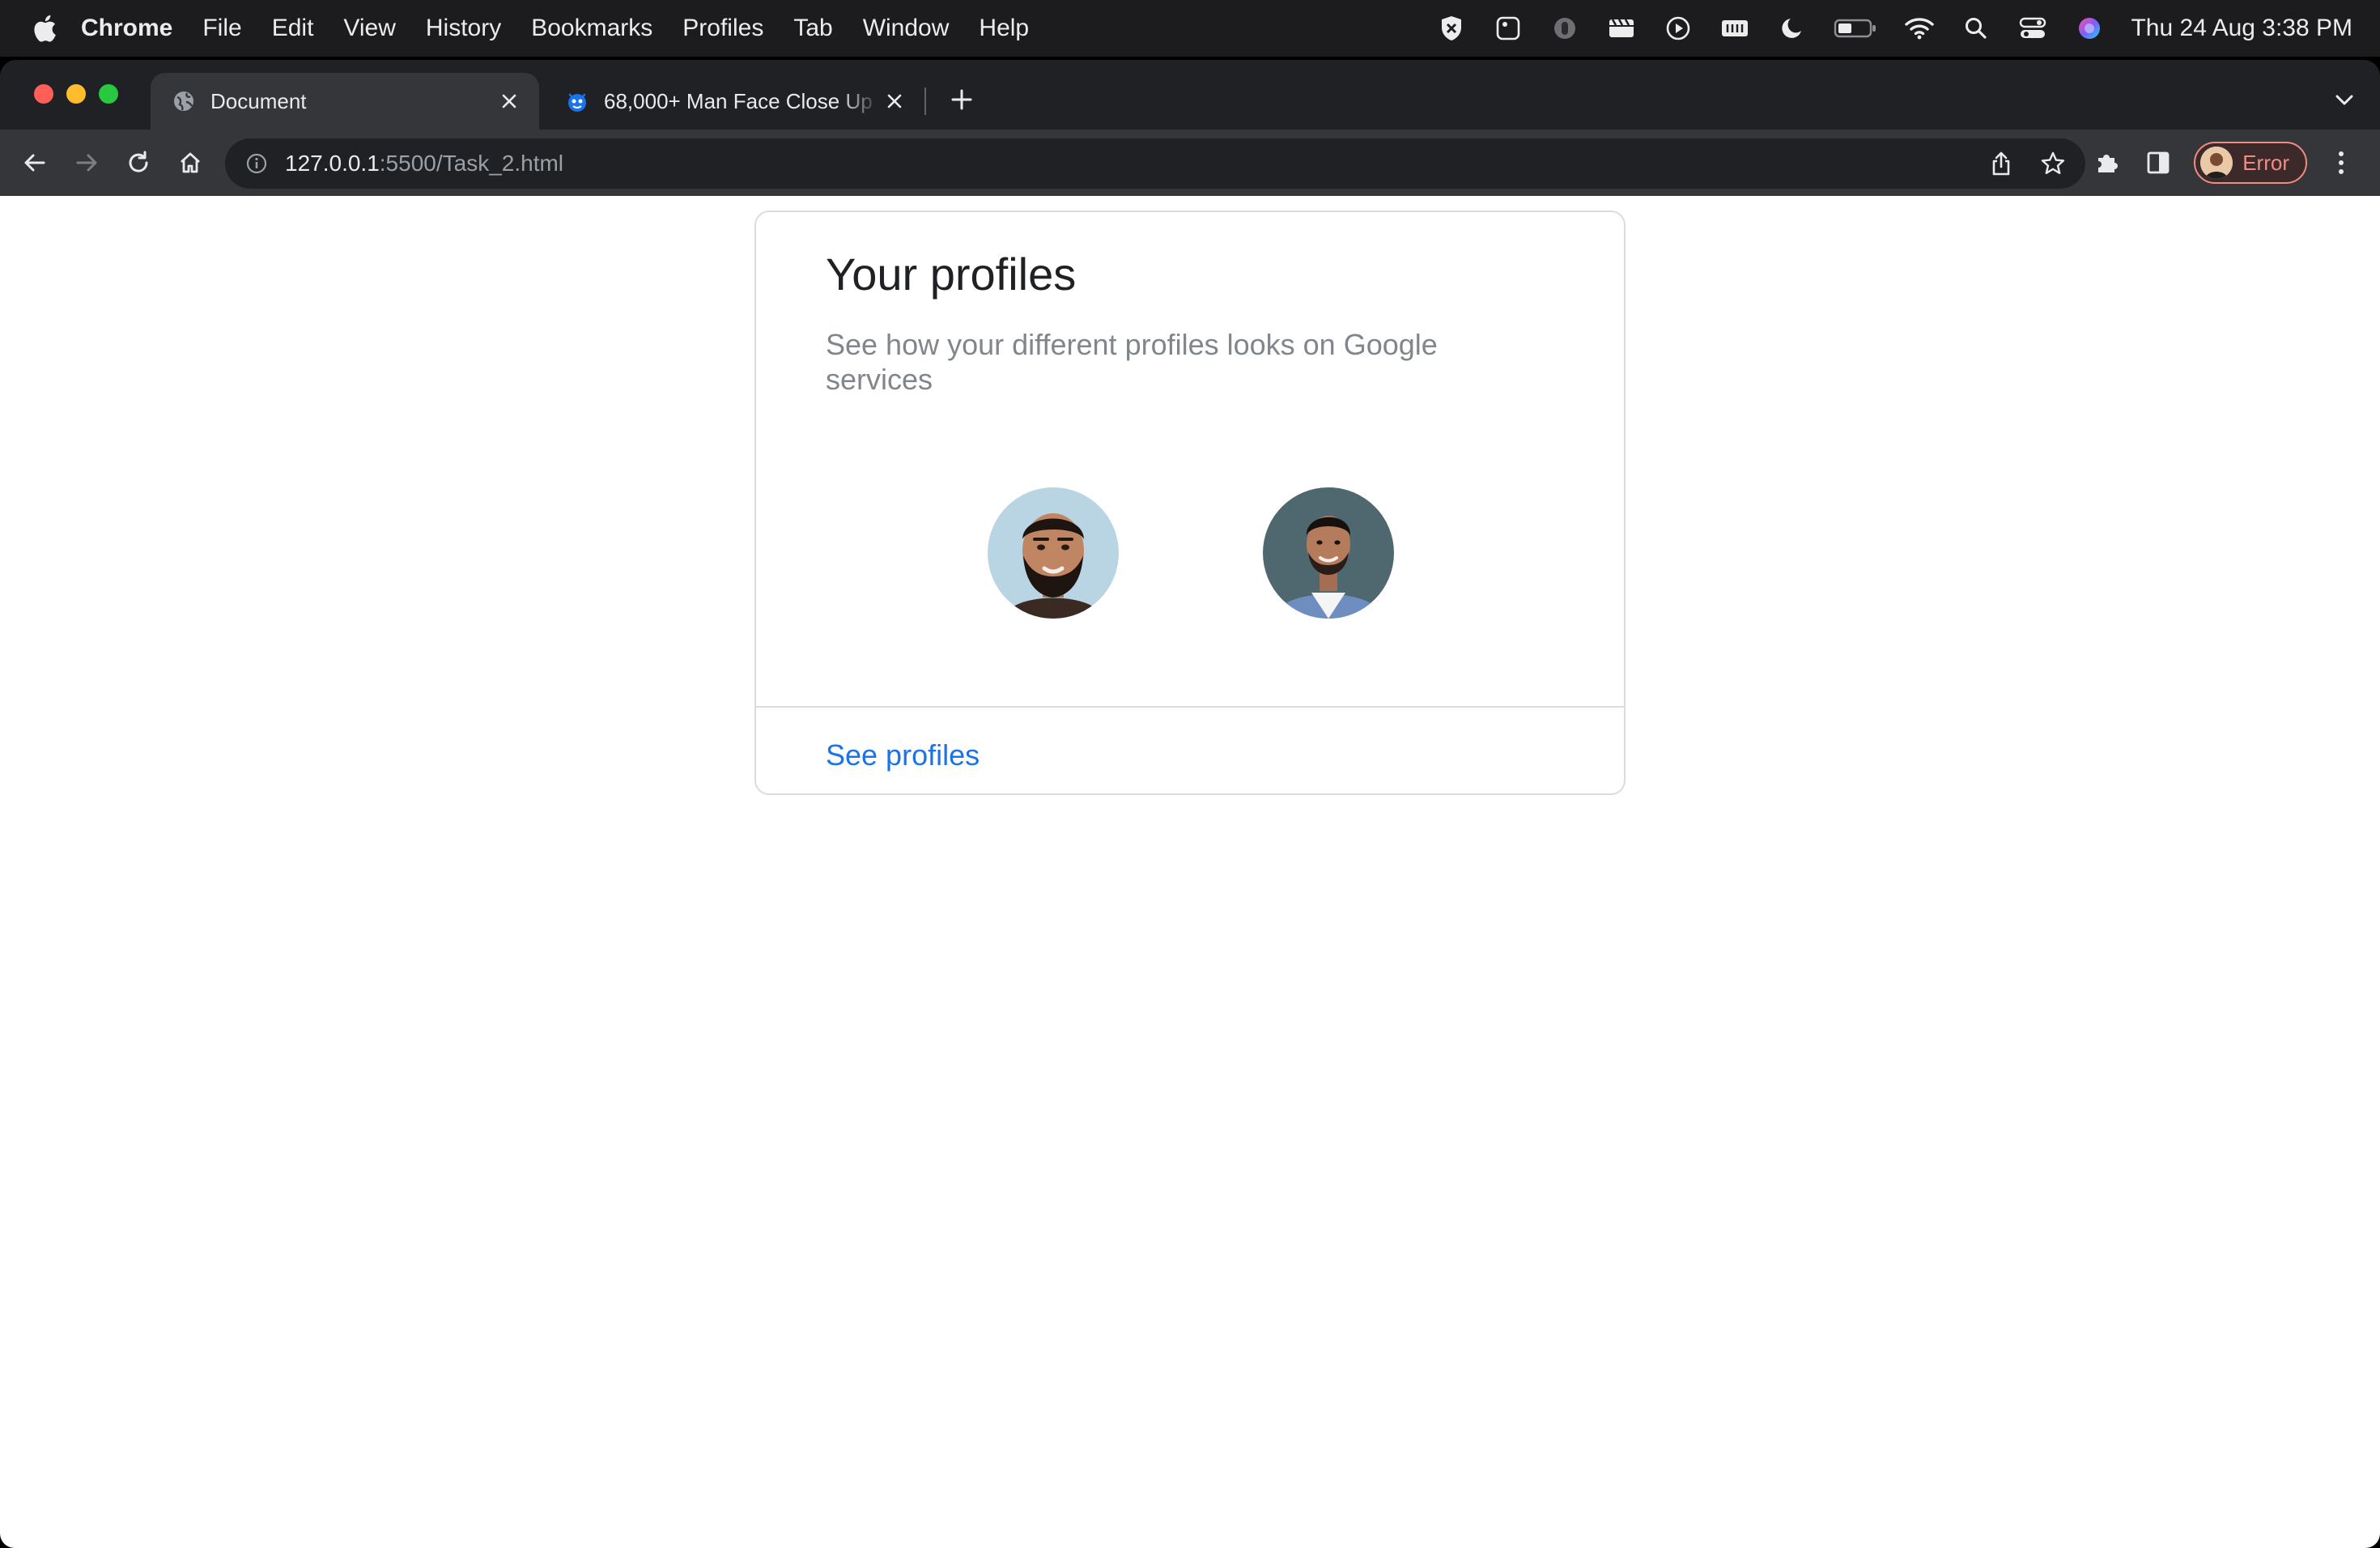 The image size is (2380, 1548). I want to click on url-host: 127.0.0.1, so click(332, 164).